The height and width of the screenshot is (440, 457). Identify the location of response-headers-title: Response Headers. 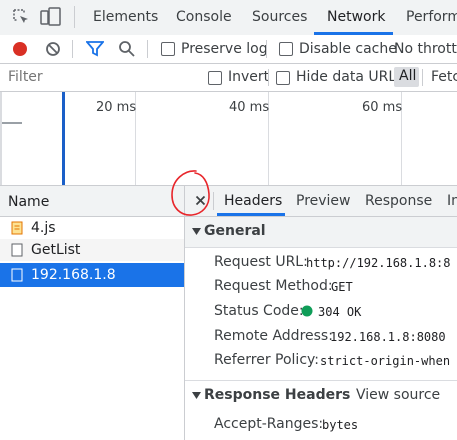
(277, 395).